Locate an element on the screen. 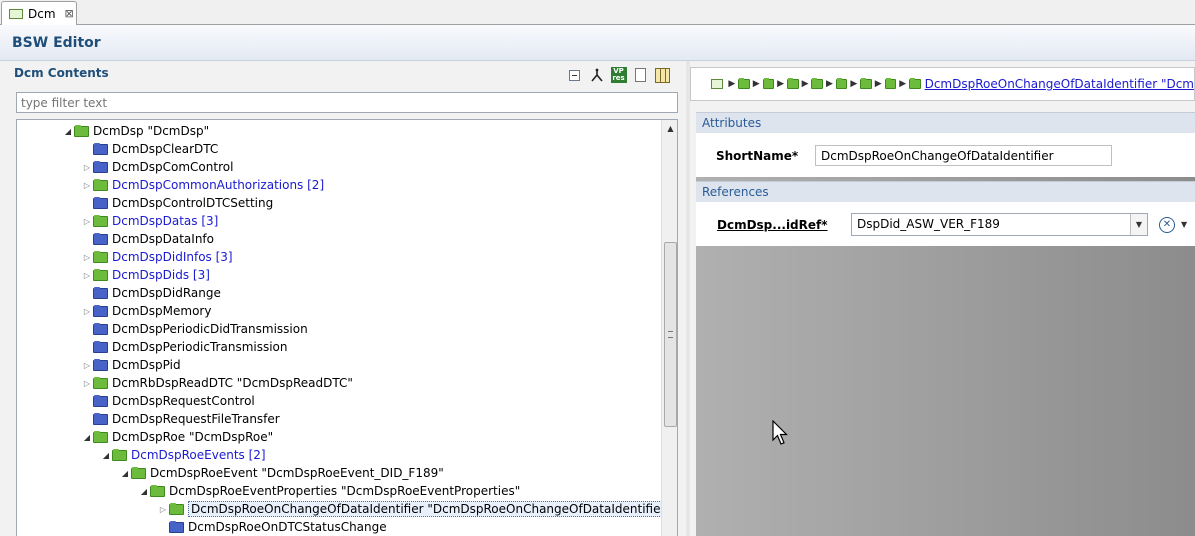  shortname-label: ShortName* is located at coordinates (757, 156).